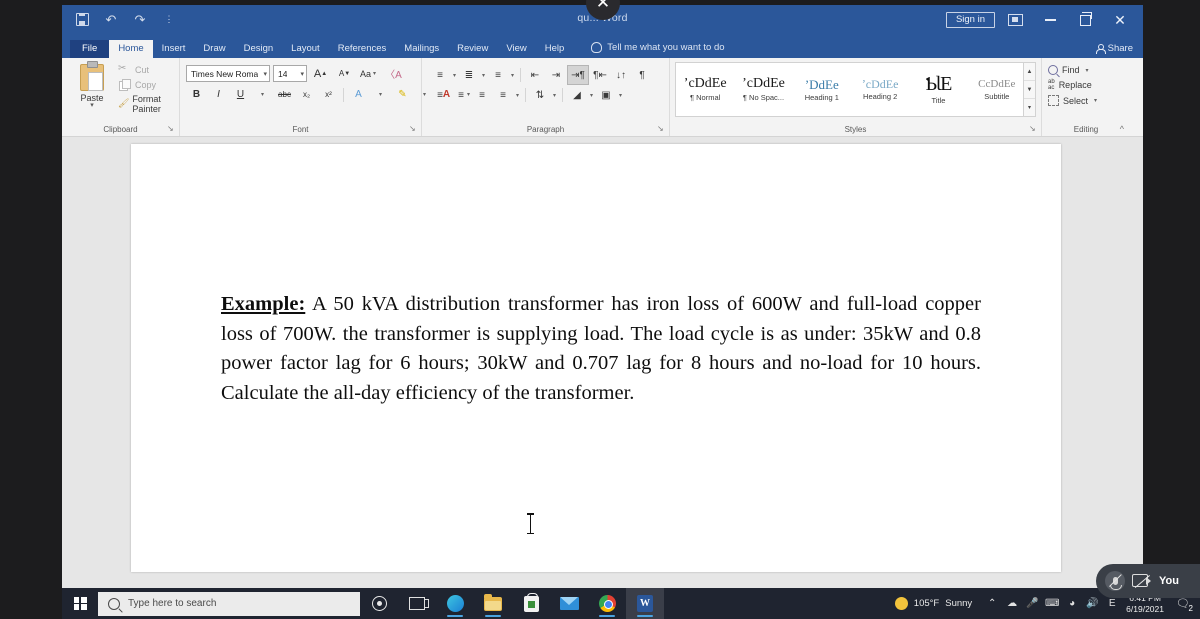 The height and width of the screenshot is (619, 1200). I want to click on tab-insert: Insert, so click(174, 49).